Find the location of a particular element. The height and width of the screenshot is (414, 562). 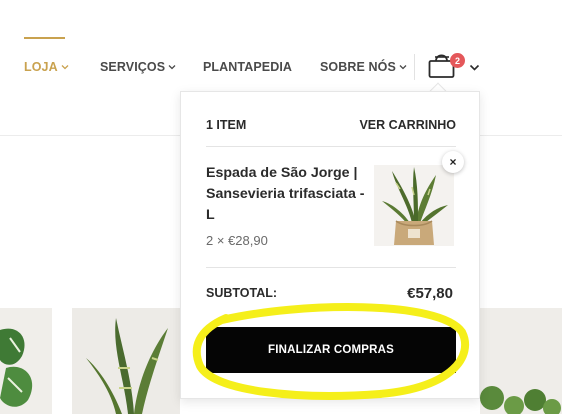

nav-divider is located at coordinates (414, 67).